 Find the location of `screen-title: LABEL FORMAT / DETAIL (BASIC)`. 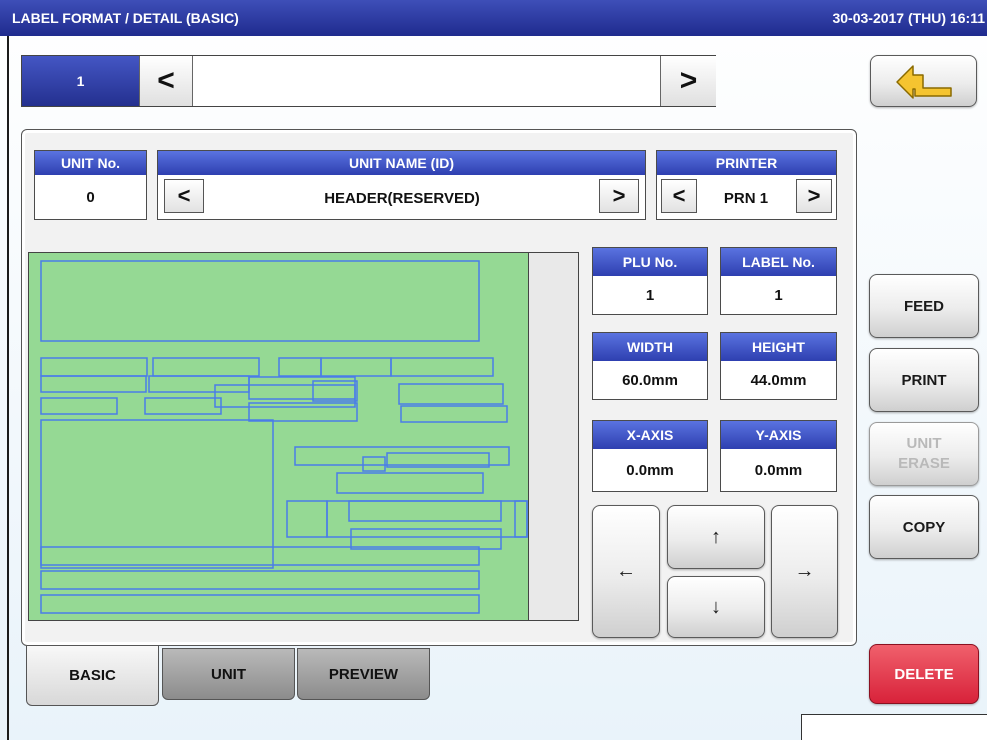

screen-title: LABEL FORMAT / DETAIL (BASIC) is located at coordinates (125, 18).